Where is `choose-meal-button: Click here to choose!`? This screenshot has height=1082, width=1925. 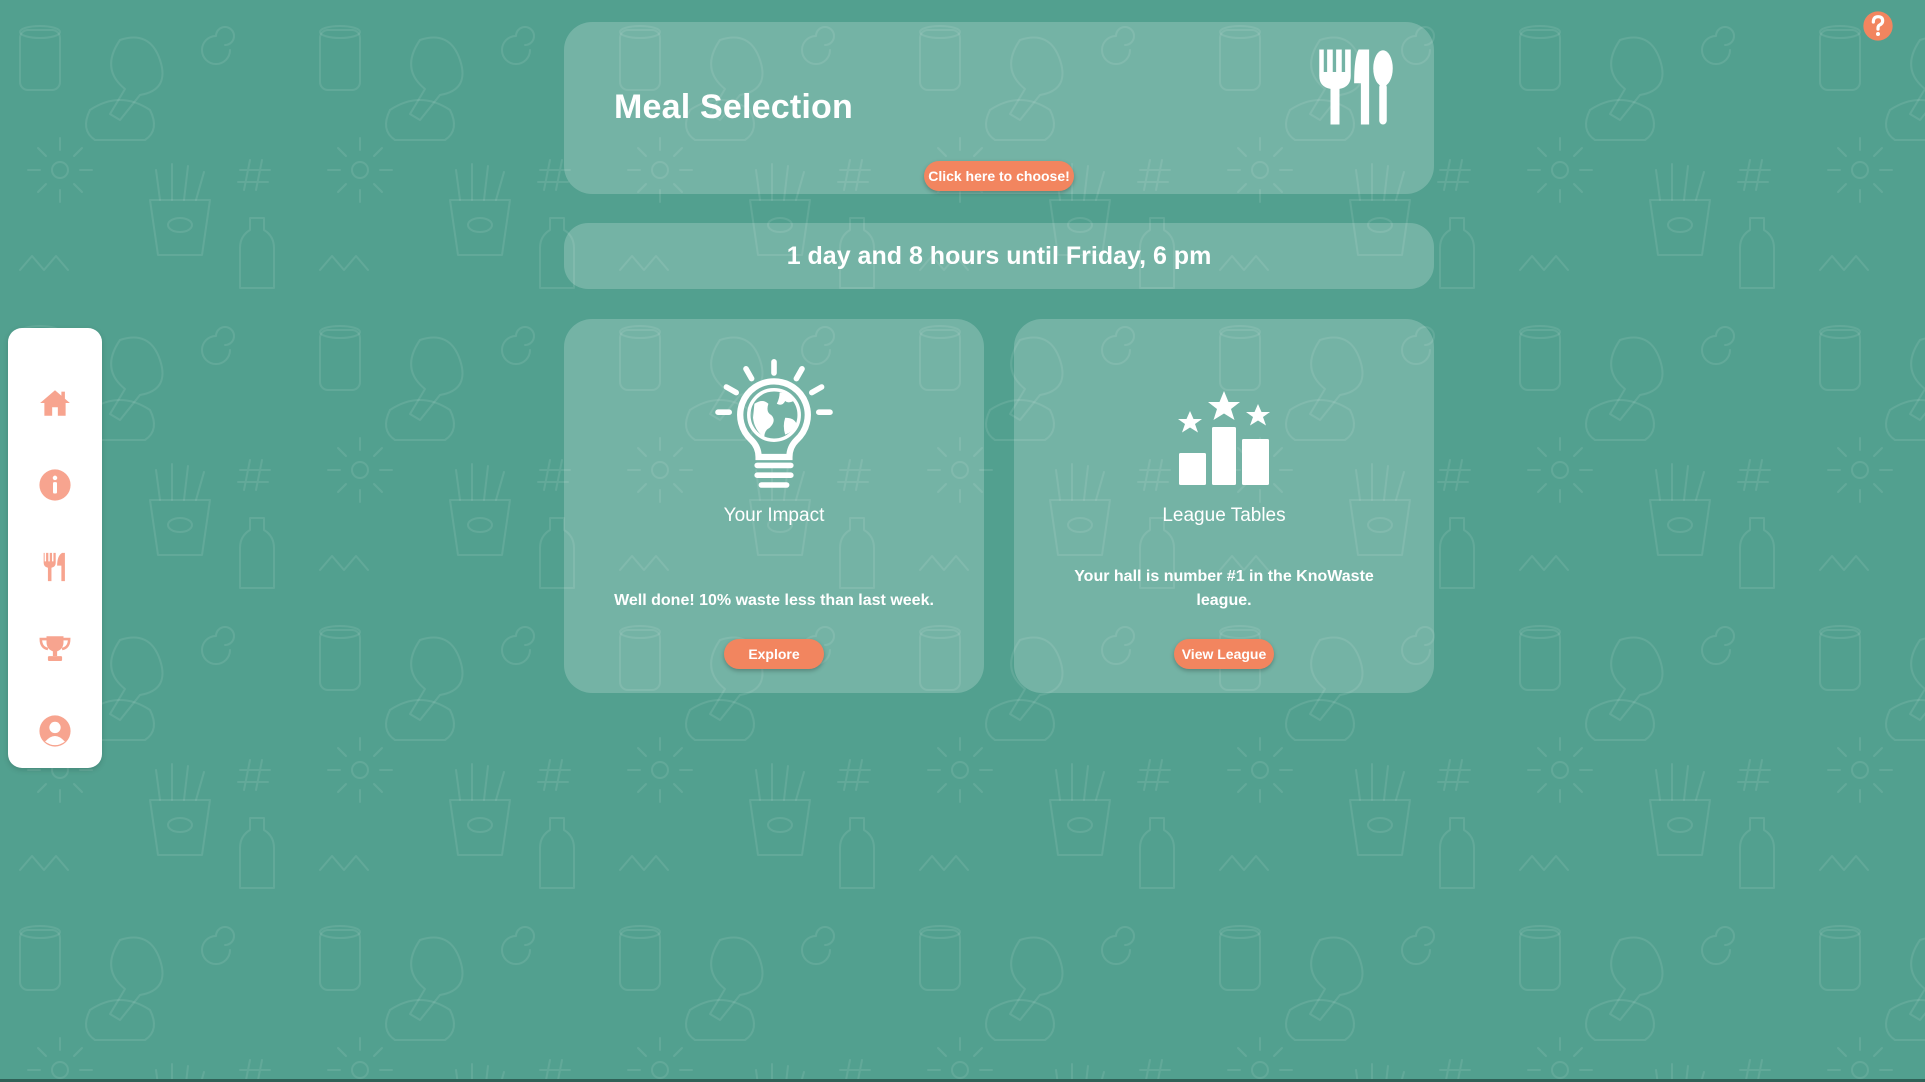 choose-meal-button: Click here to choose! is located at coordinates (999, 176).